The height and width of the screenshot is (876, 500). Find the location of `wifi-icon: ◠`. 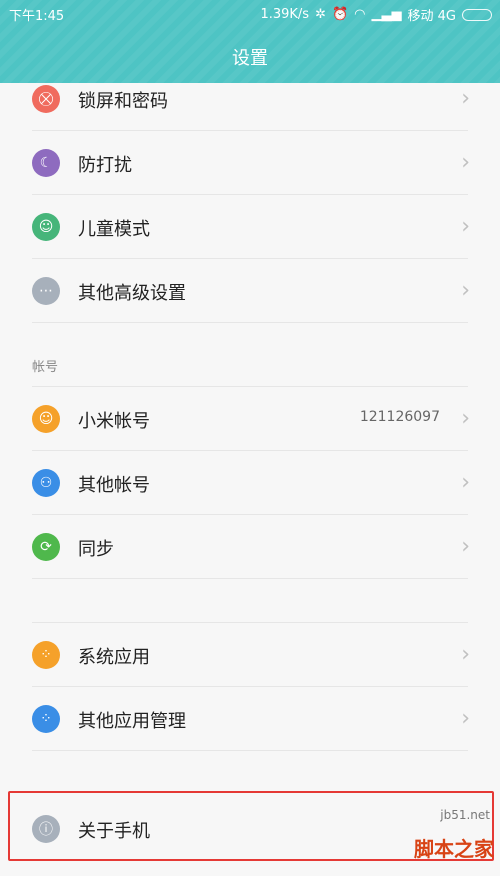

wifi-icon: ◠ is located at coordinates (360, 14).